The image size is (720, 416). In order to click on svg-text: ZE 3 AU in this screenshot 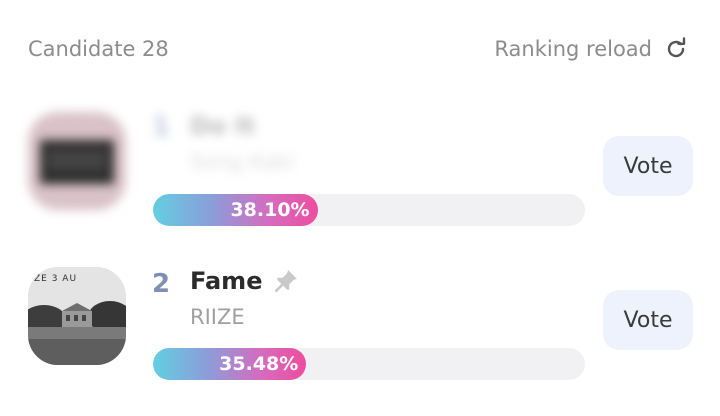, I will do `click(55, 279)`.